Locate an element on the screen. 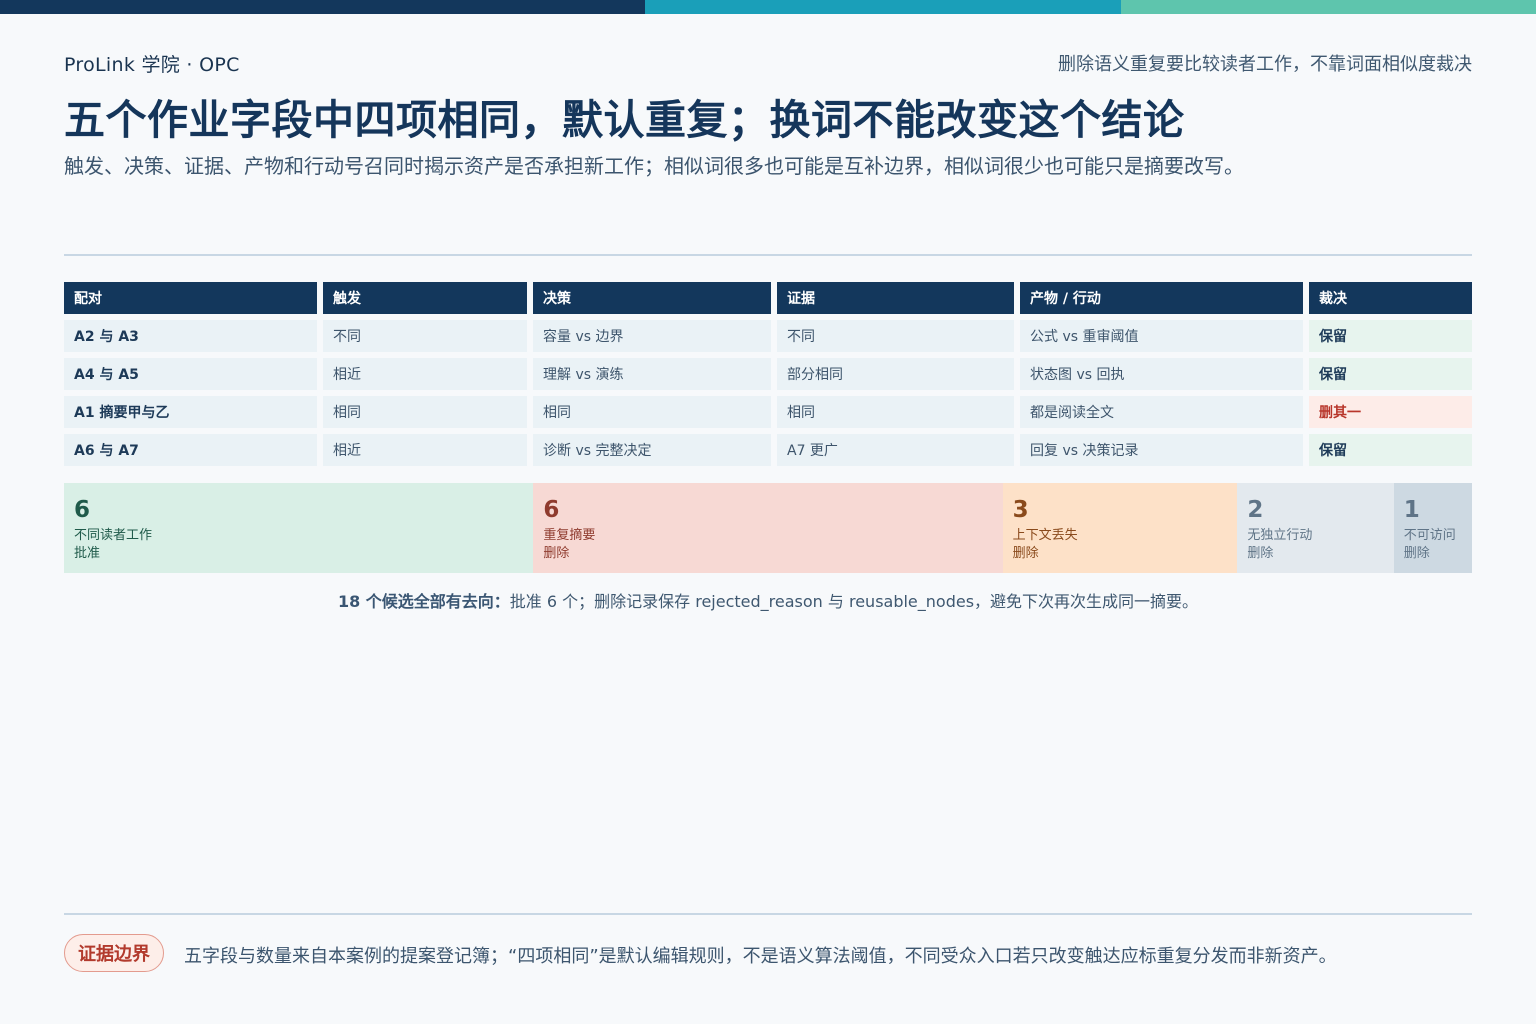  segment-label: 重复摘要 is located at coordinates (569, 535).